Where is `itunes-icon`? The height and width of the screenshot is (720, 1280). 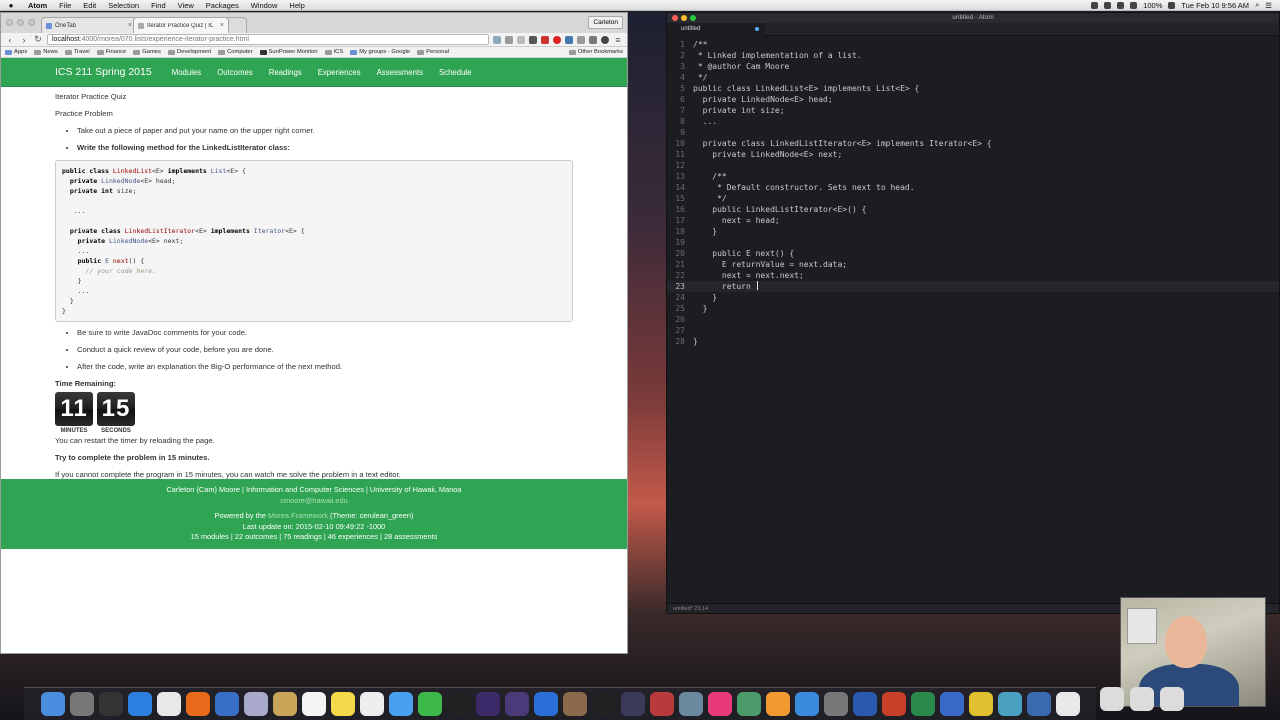 itunes-icon is located at coordinates (719, 704).